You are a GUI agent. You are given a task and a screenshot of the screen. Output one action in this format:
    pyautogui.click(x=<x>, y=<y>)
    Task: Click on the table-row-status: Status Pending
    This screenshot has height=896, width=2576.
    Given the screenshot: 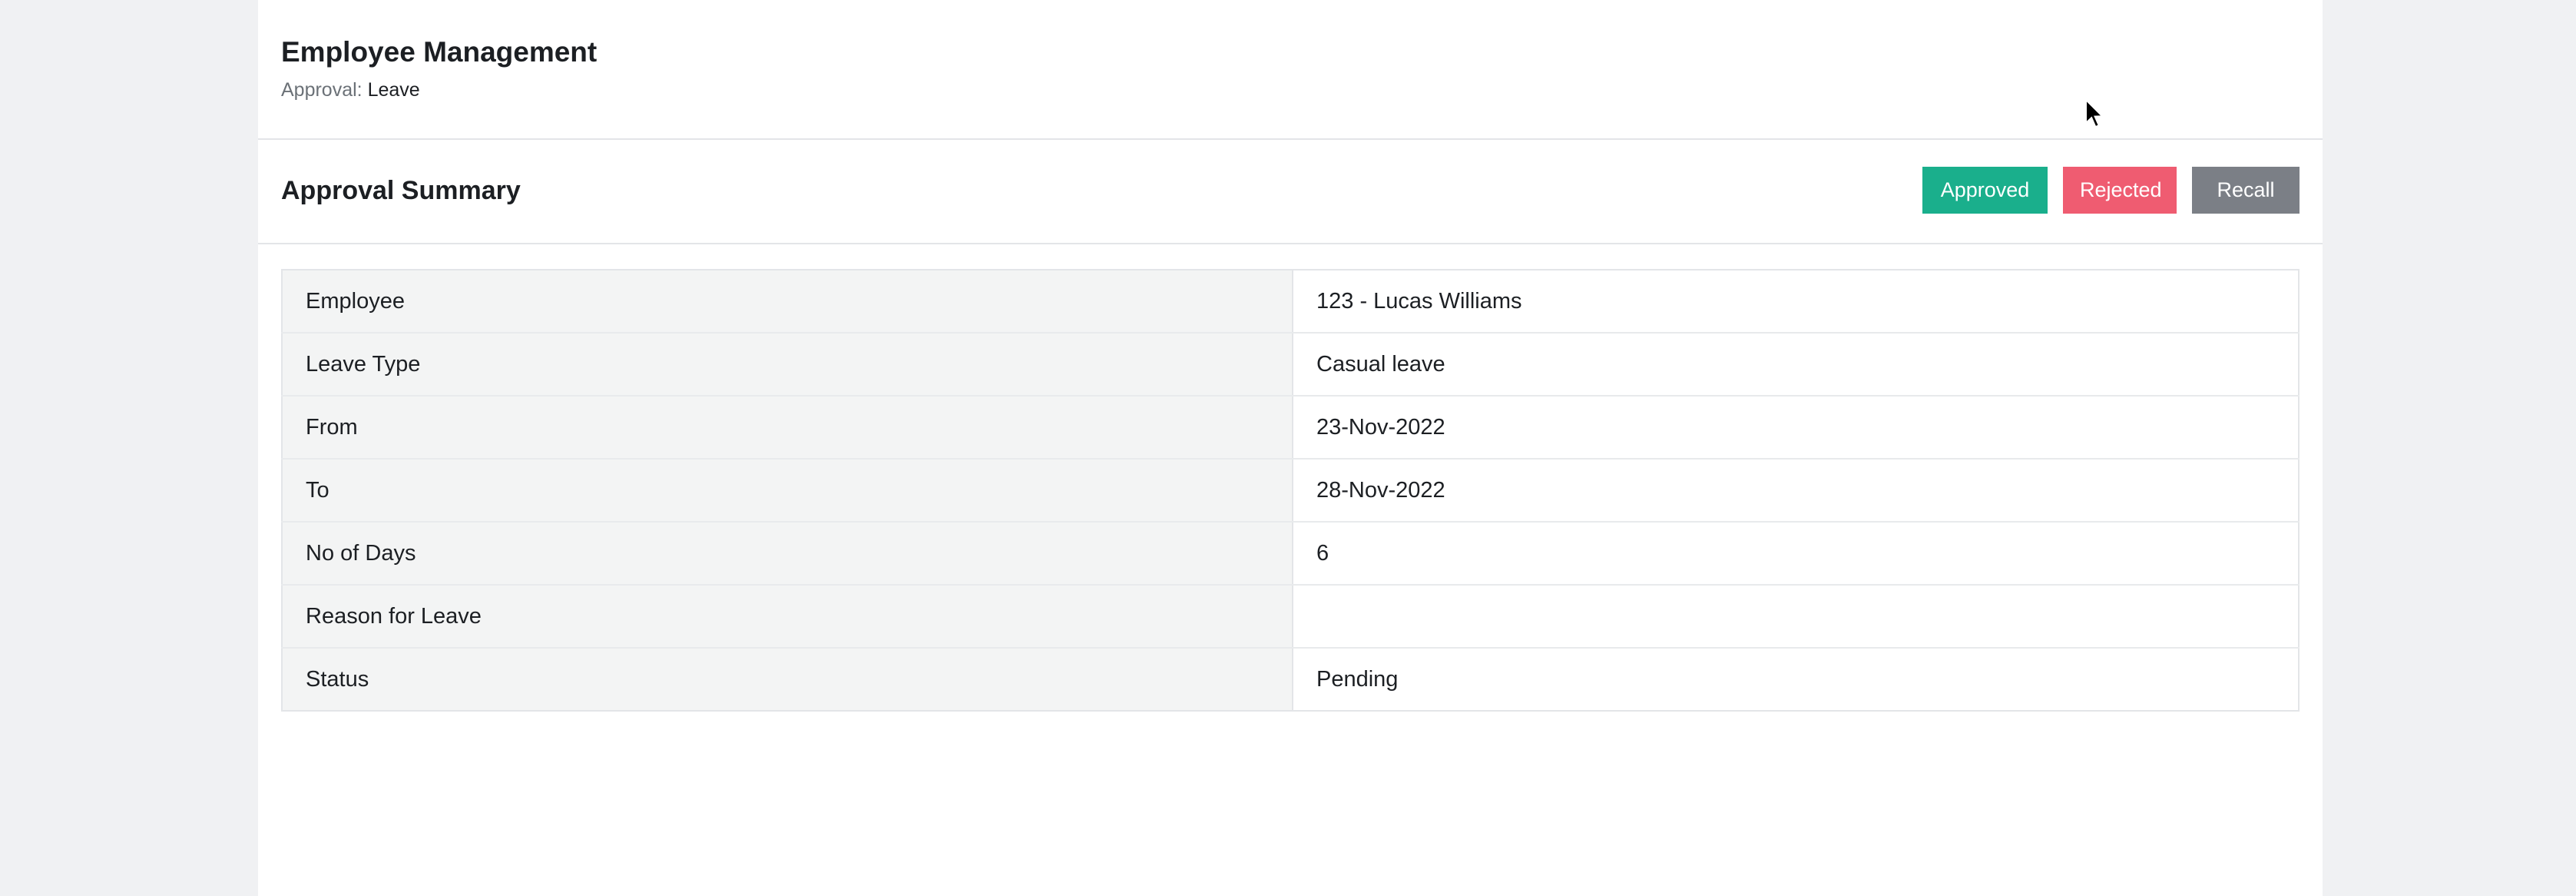 What is the action you would take?
    pyautogui.click(x=1290, y=679)
    